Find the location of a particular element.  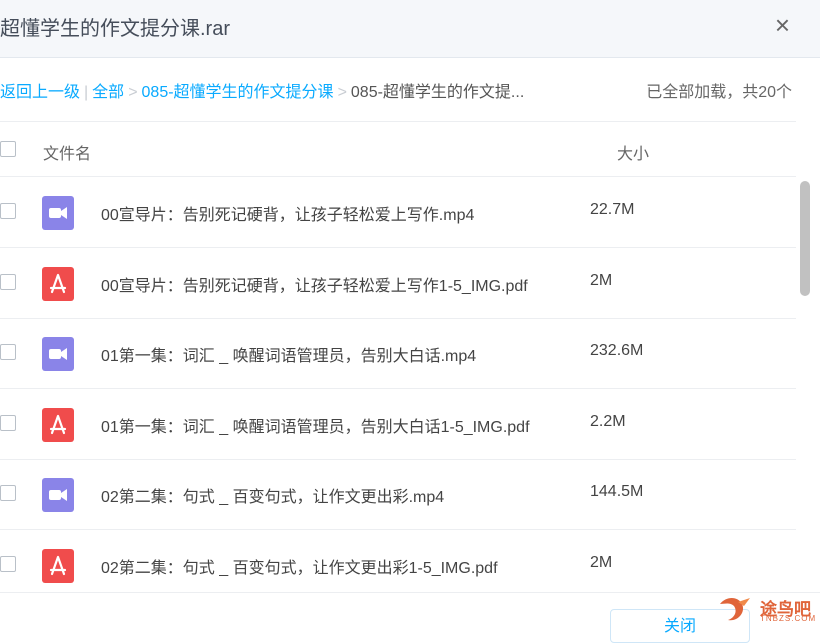

file-row: 02第二集：句式 _ 百变句式，让作文更出彩.mp4 144.5M is located at coordinates (398, 494).